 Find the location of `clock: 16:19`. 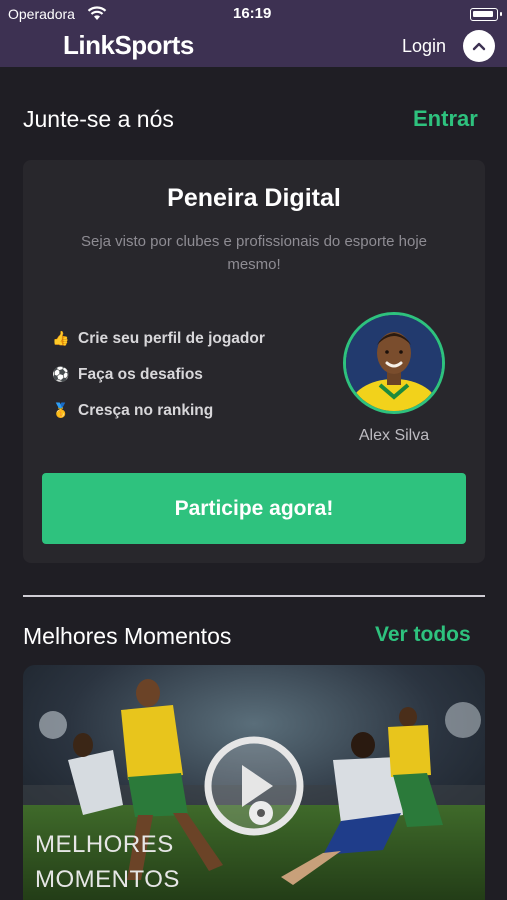

clock: 16:19 is located at coordinates (252, 13).